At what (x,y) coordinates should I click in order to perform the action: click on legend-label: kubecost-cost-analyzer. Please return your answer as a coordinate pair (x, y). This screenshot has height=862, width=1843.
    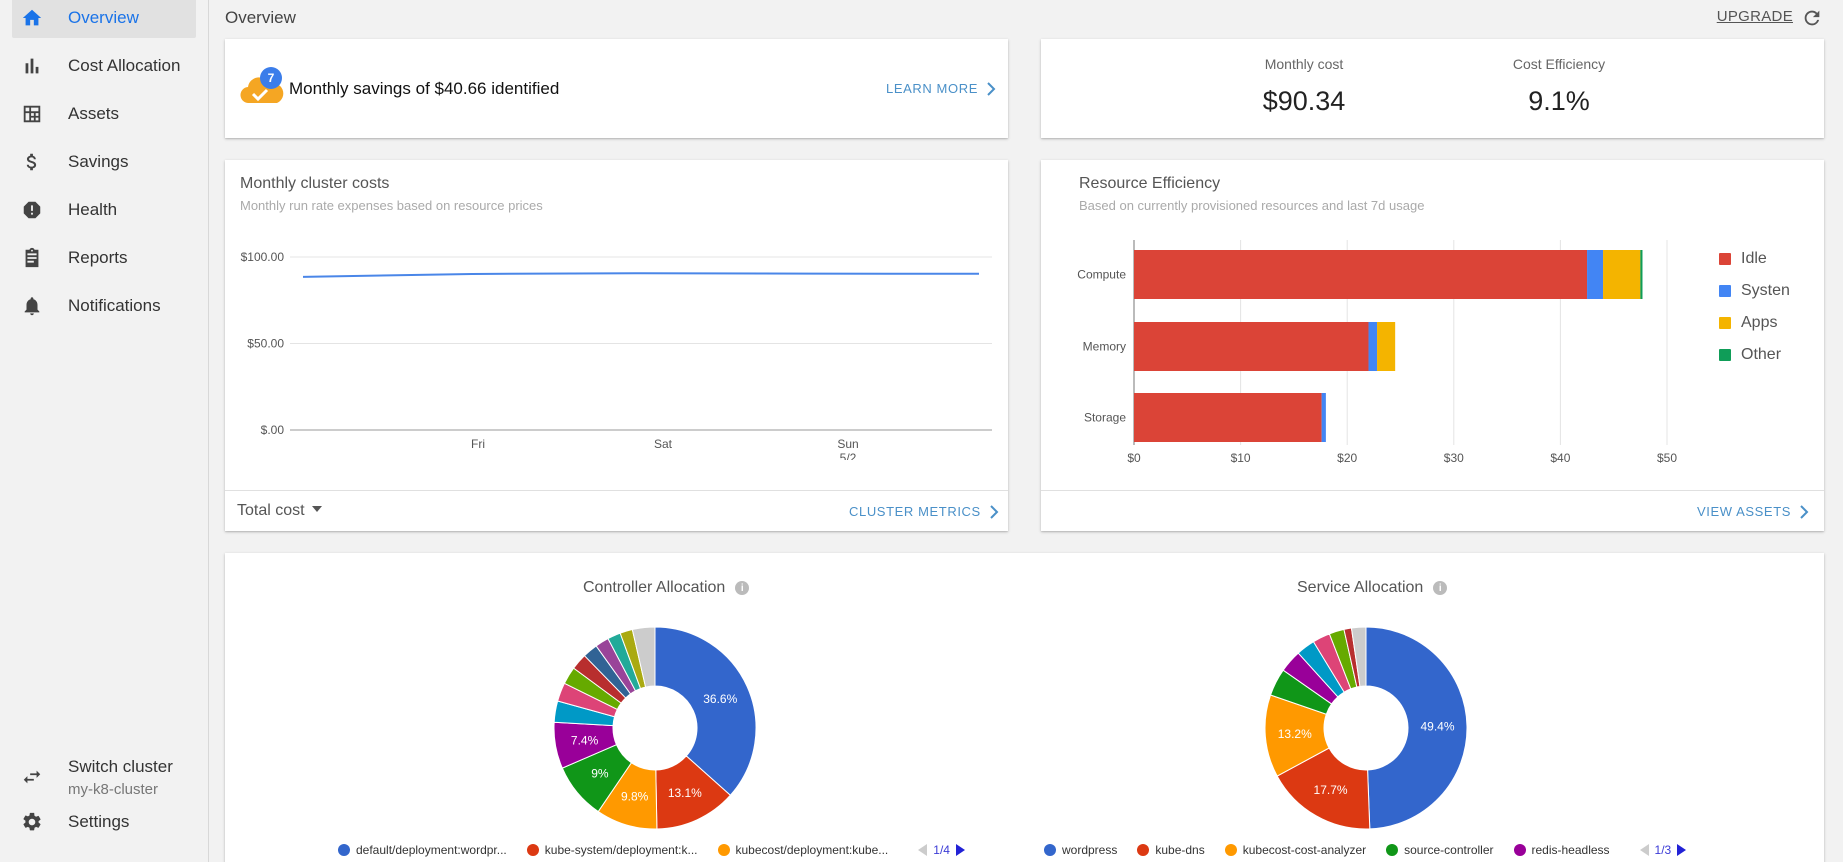
    Looking at the image, I should click on (1304, 850).